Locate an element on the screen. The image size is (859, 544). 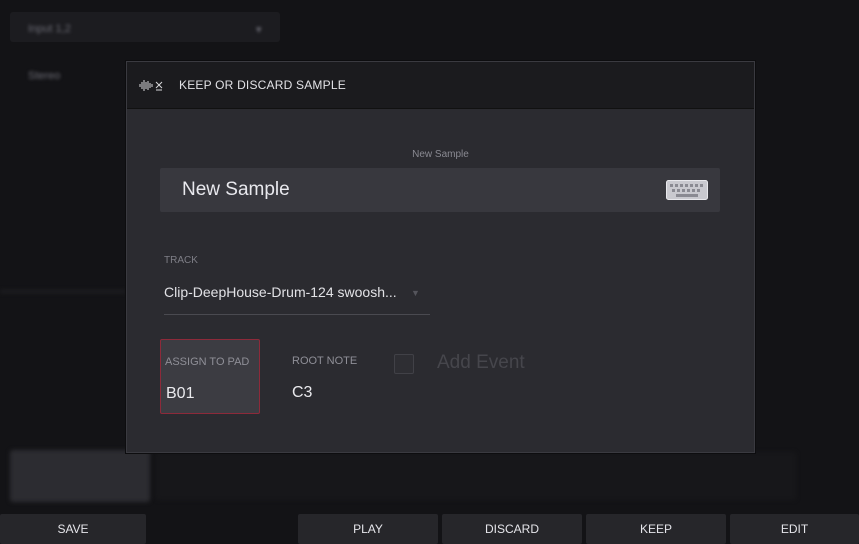
sample-waveform-icon is located at coordinates (151, 85).